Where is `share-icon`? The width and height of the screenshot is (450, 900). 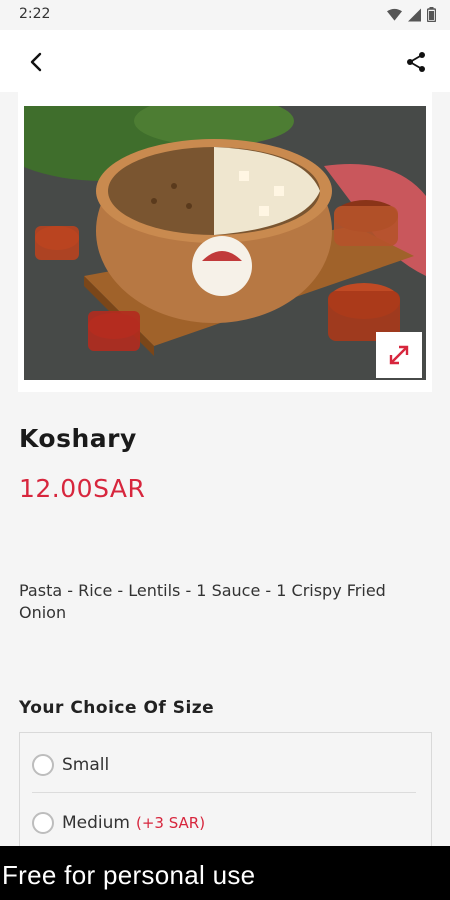 share-icon is located at coordinates (416, 62).